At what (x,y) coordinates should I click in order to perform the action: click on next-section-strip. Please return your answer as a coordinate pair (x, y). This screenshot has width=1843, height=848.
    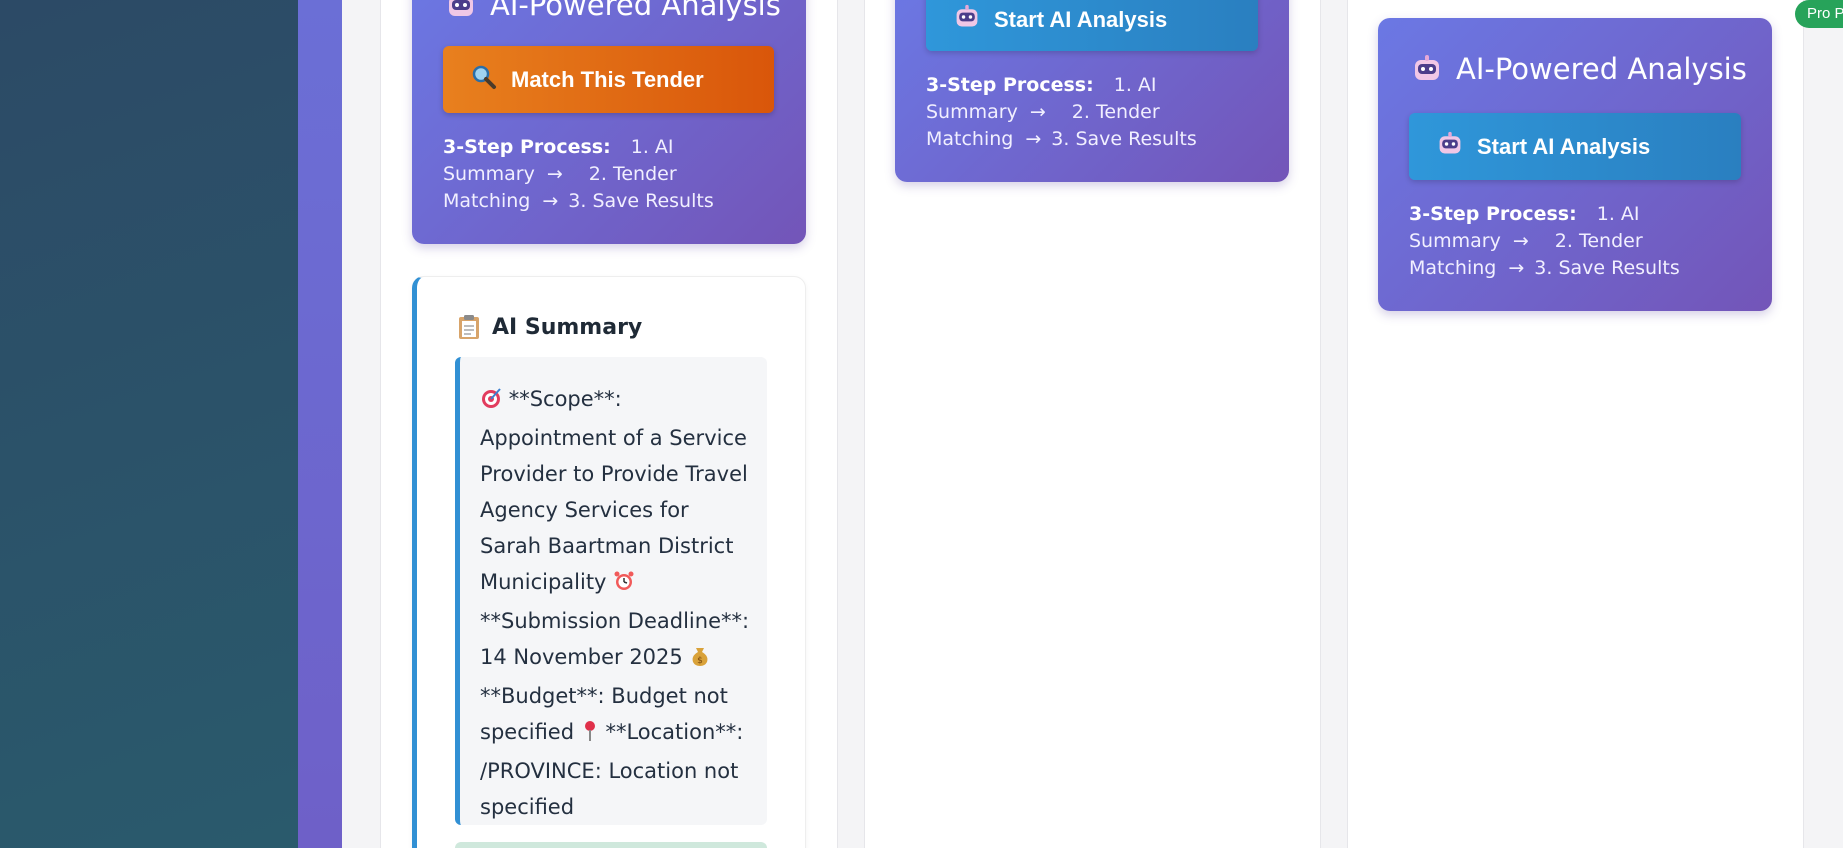
    Looking at the image, I should click on (611, 845).